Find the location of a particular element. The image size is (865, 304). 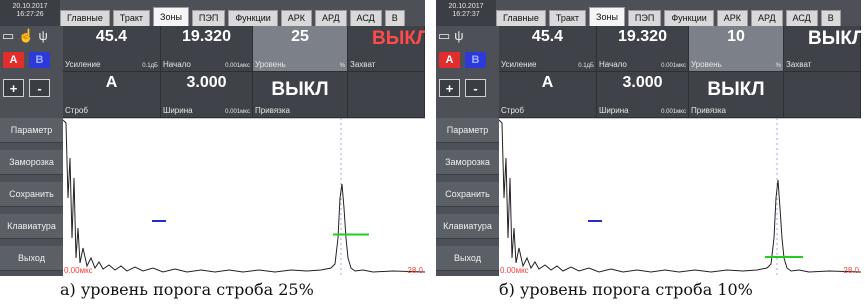

level-unit: % is located at coordinates (778, 66).